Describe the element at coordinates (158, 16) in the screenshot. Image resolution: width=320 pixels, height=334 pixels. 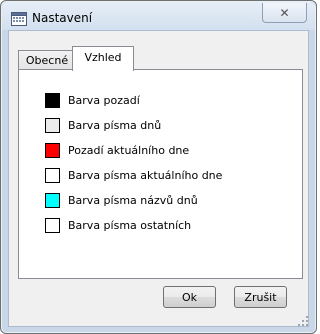
I see `title-bar: Nastavení ✕` at that location.